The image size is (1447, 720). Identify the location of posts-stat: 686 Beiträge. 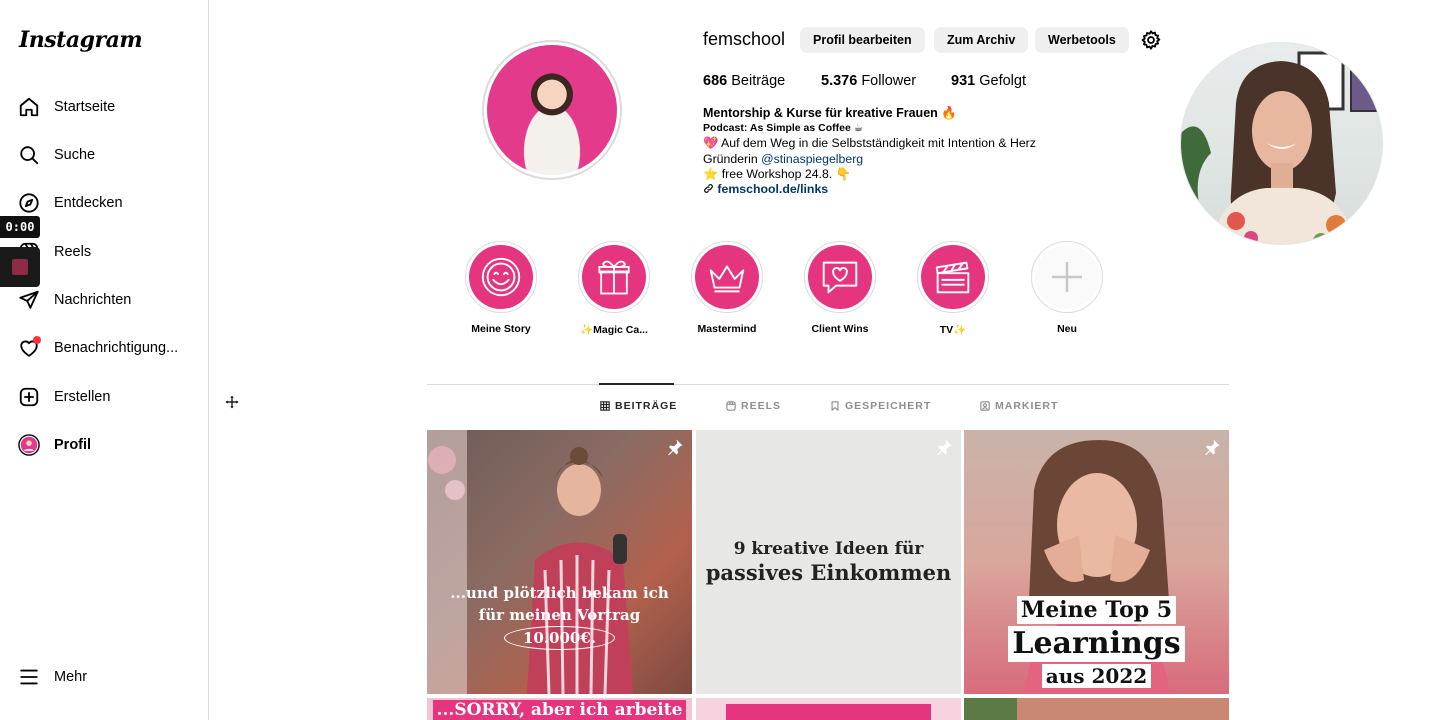
(744, 81).